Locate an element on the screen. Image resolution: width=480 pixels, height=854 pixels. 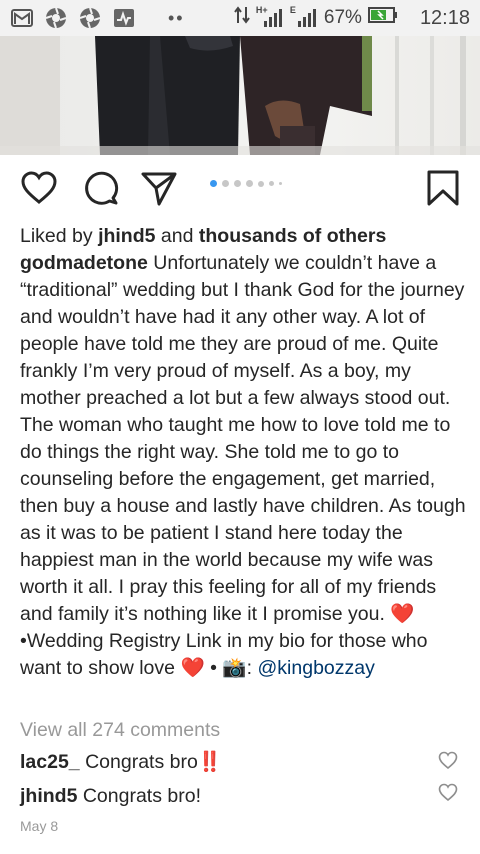
data-transfer-icon is located at coordinates (242, 18).